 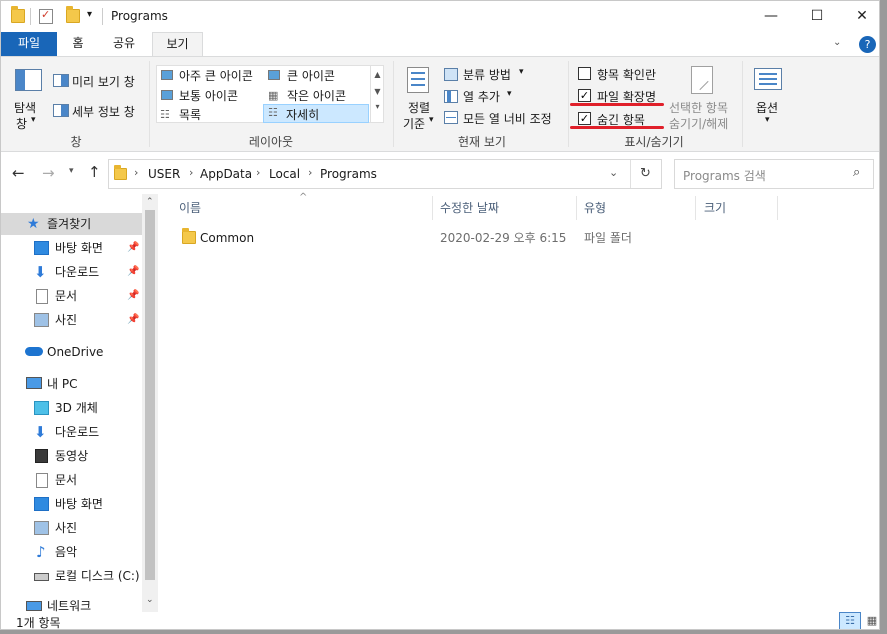 I want to click on search-input: Programs 검색, so click(x=724, y=175).